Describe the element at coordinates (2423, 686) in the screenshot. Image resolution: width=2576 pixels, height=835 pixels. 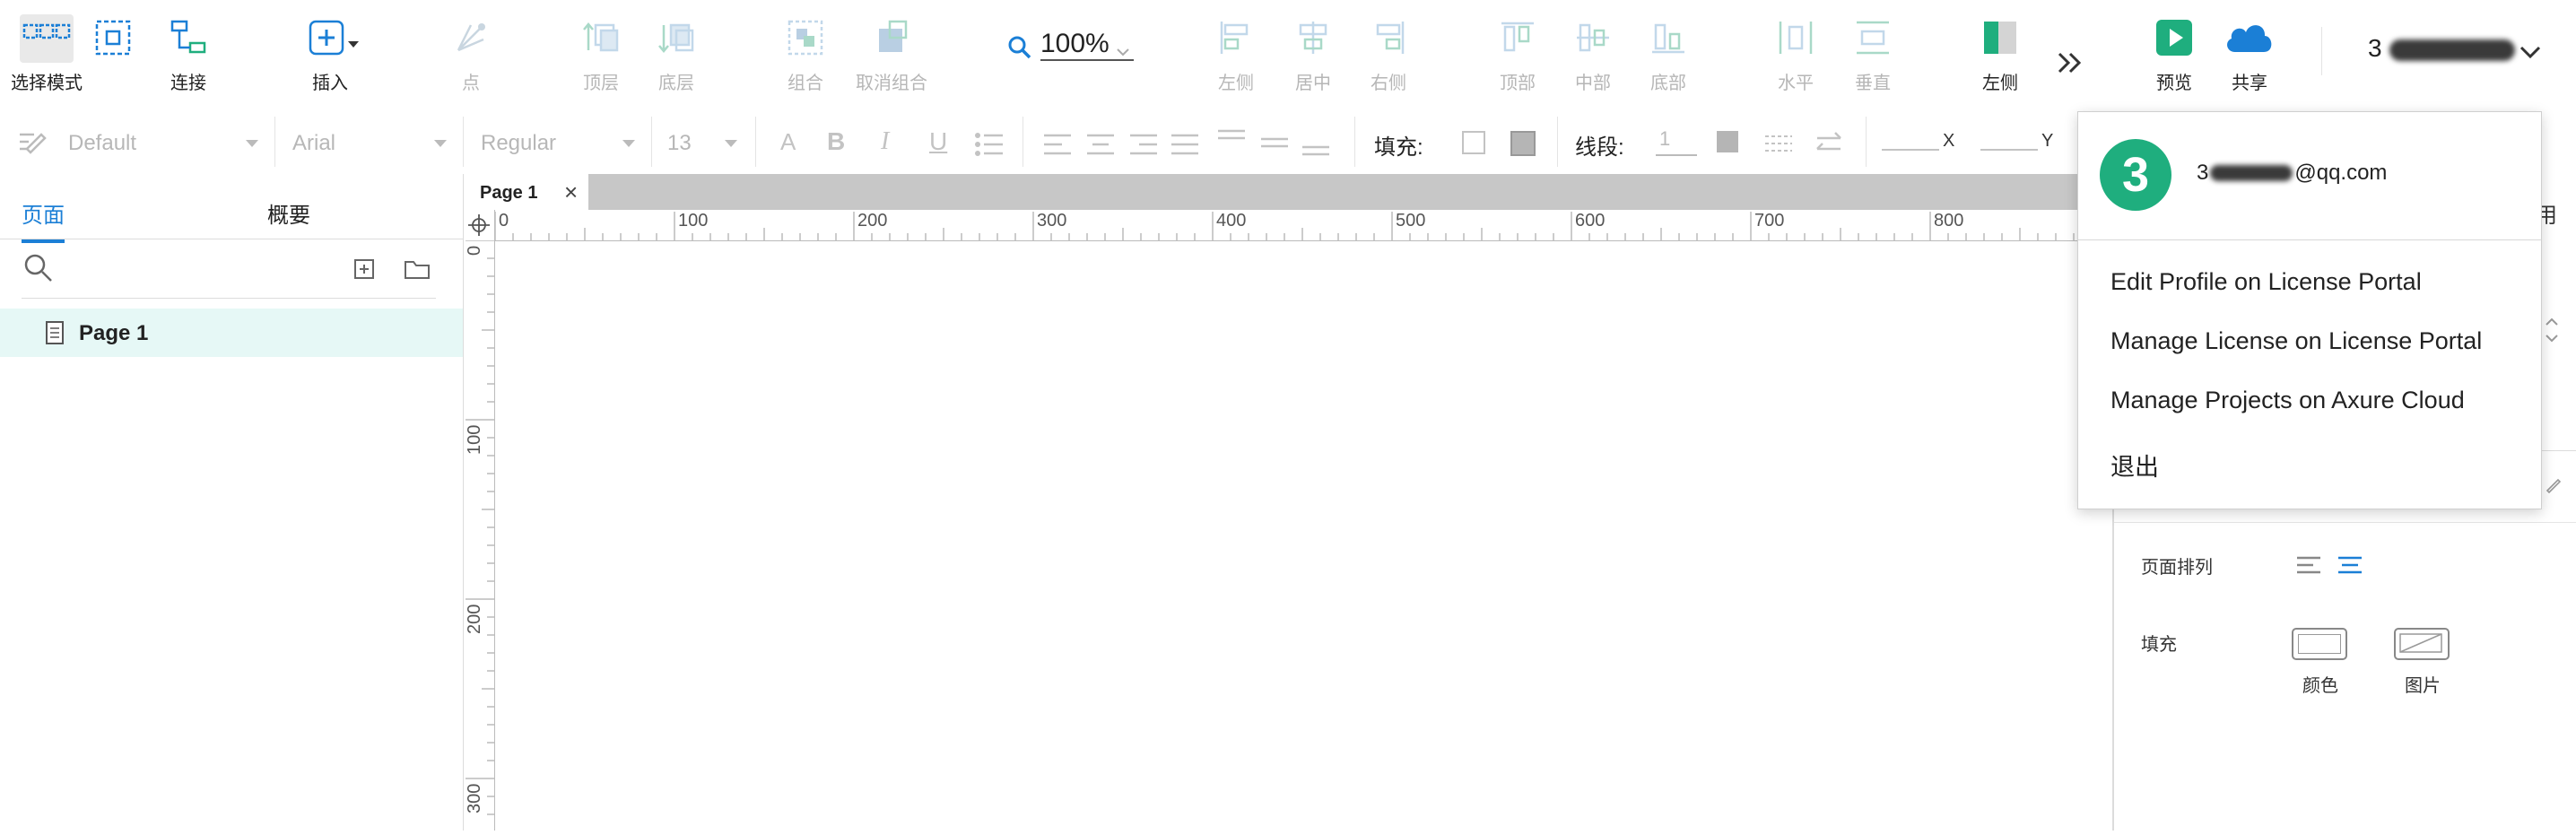
I see `fill-image-label: 图片` at that location.